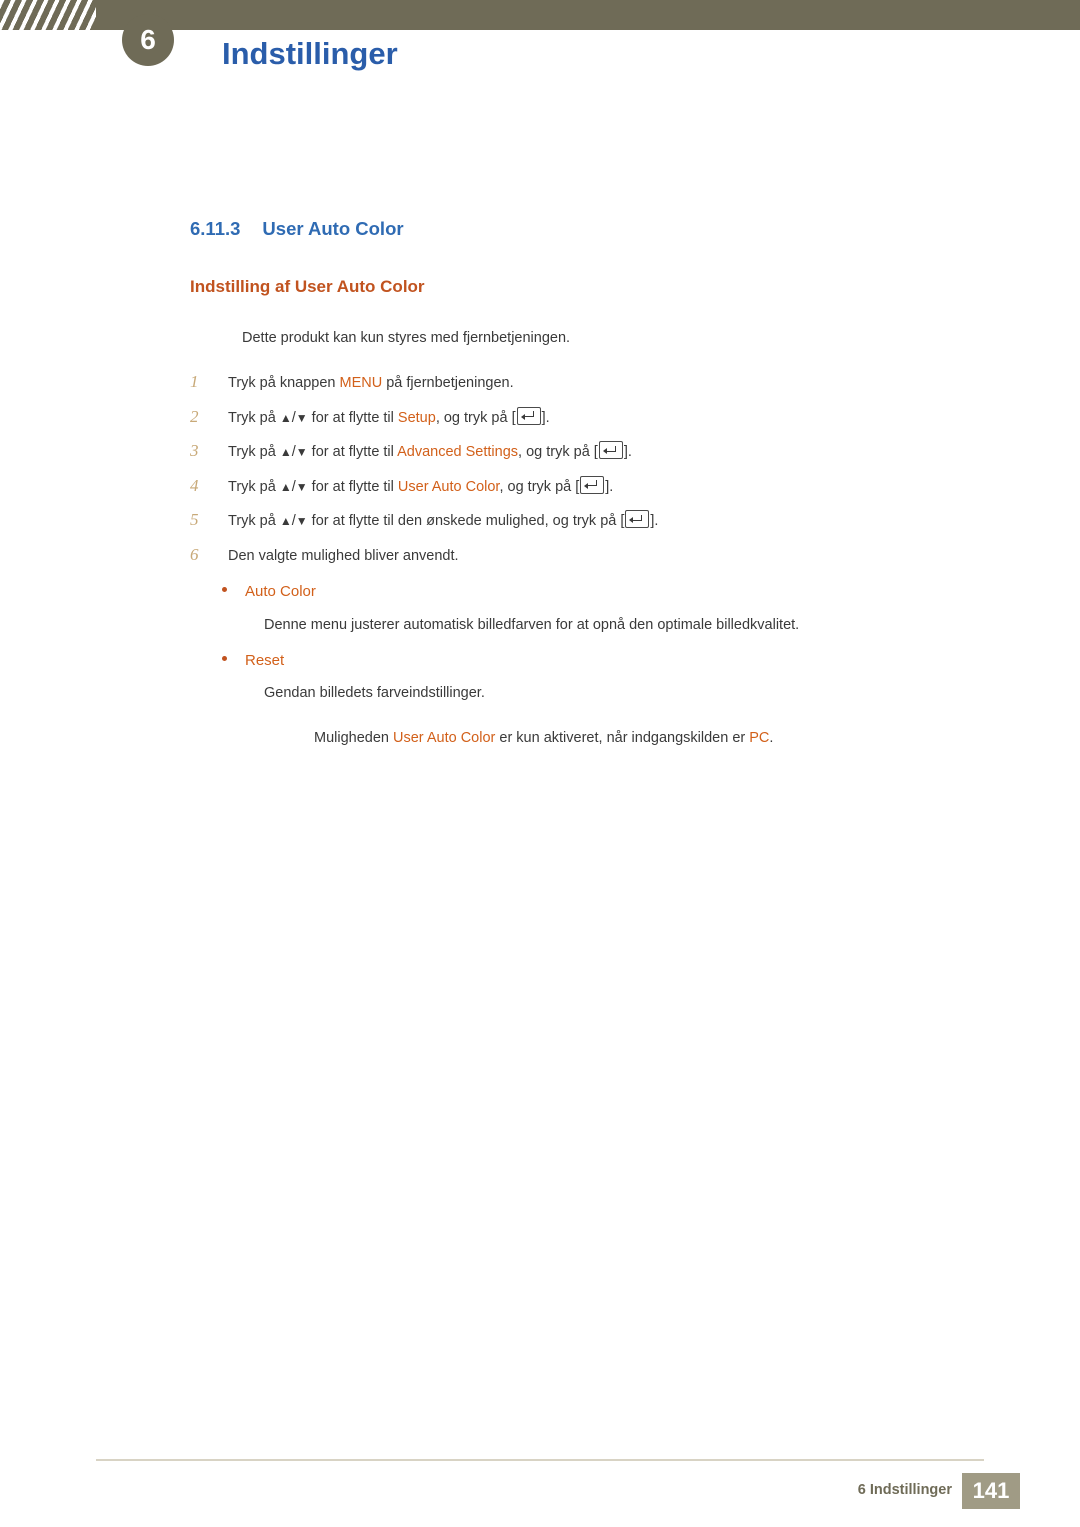 The height and width of the screenshot is (1527, 1080). What do you see at coordinates (361, 383) in the screenshot?
I see `keyword: MENU` at bounding box center [361, 383].